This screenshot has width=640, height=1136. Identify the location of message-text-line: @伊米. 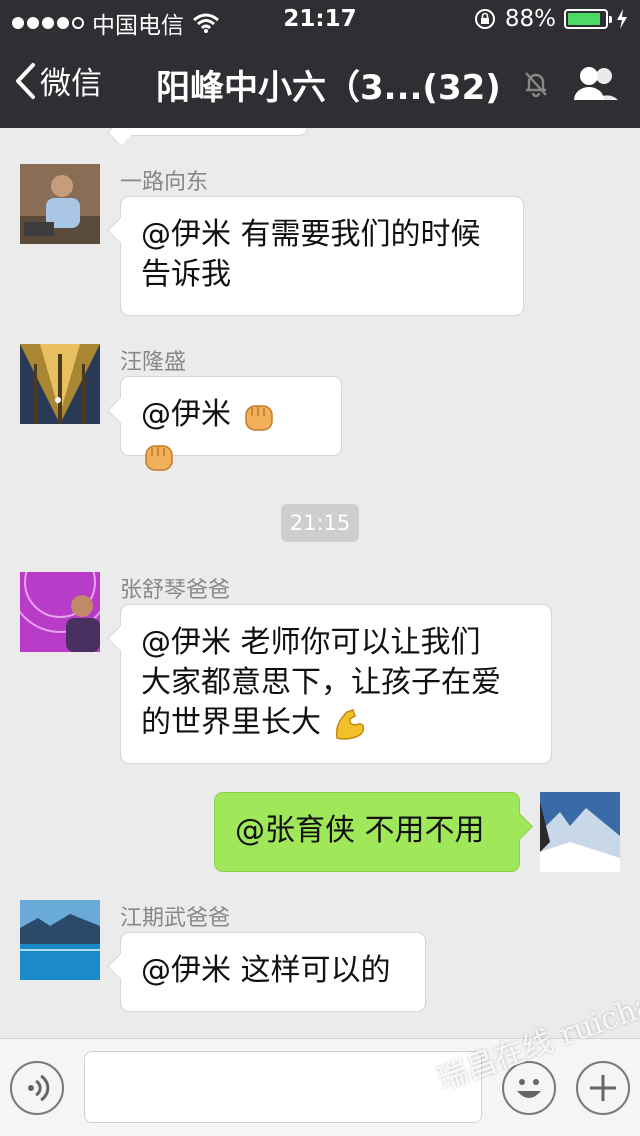
(186, 414).